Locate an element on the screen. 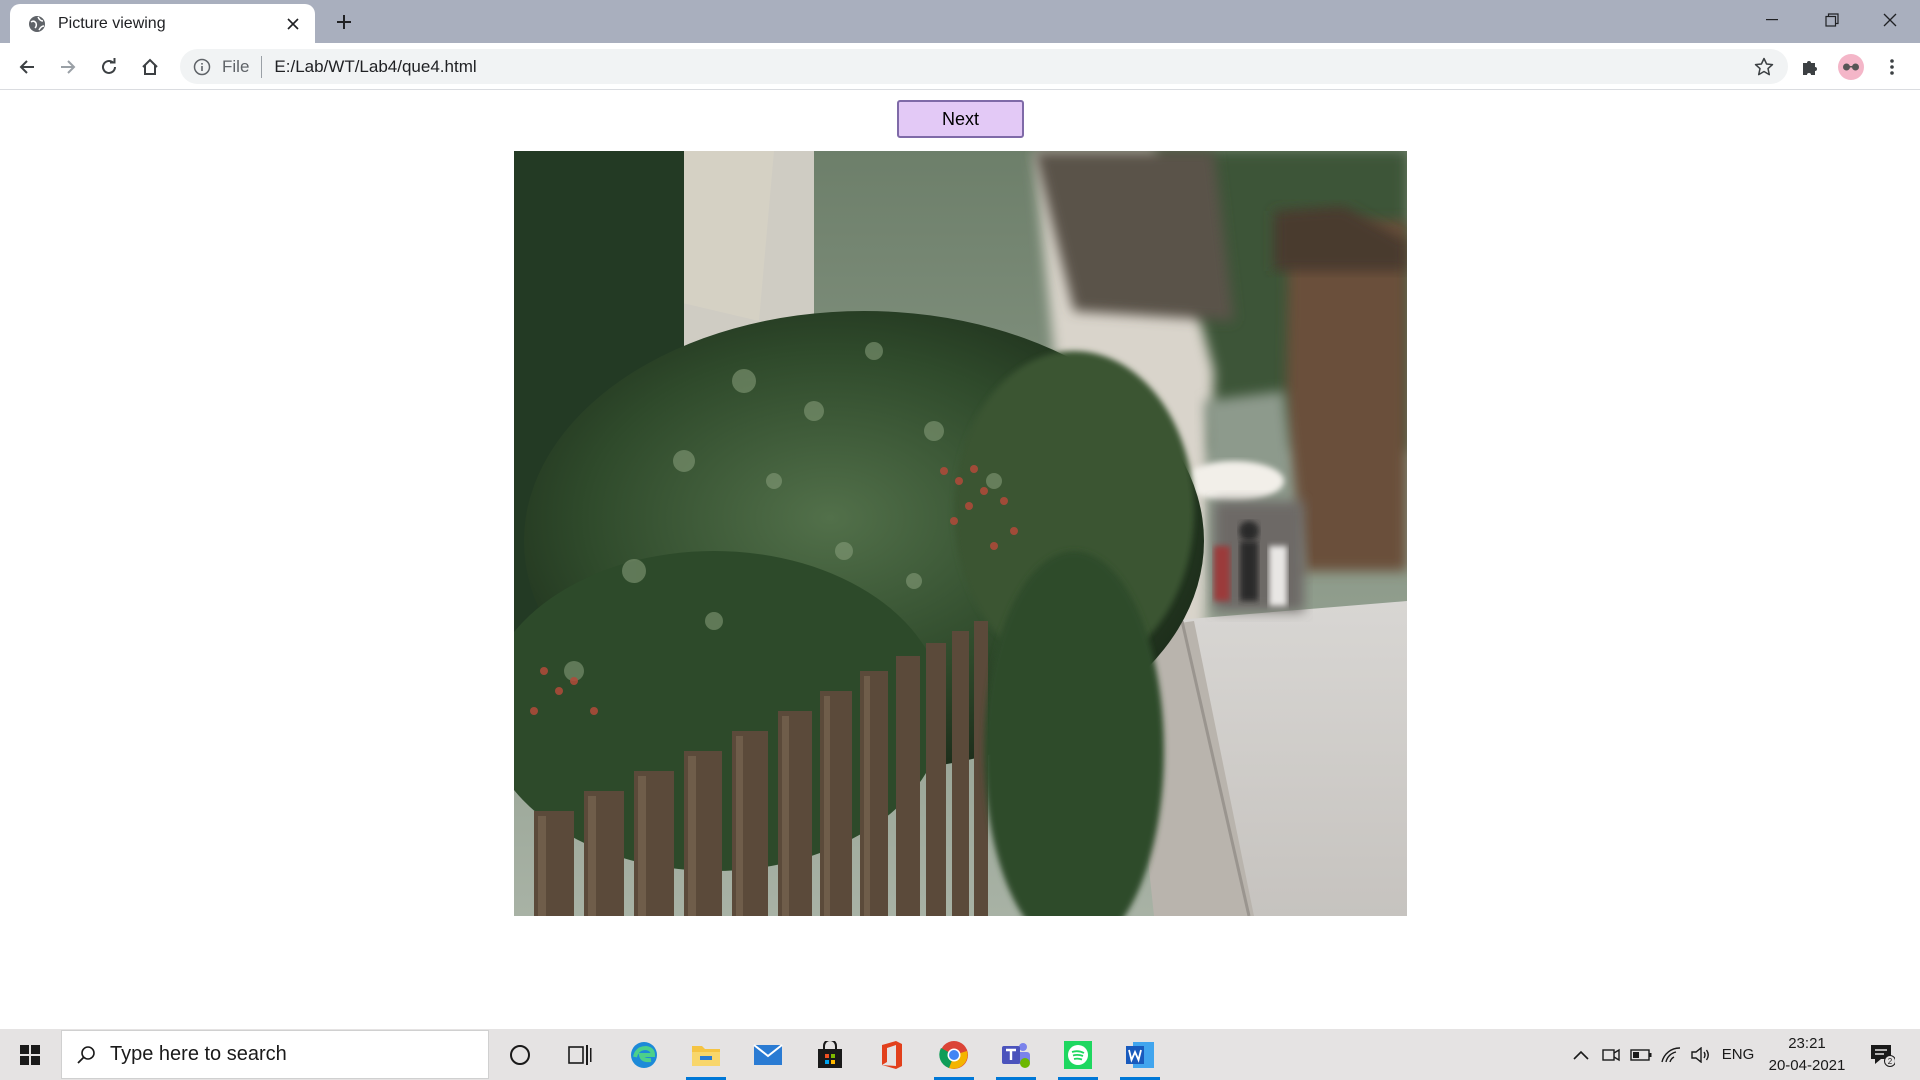  close-window-icon is located at coordinates (1890, 20).